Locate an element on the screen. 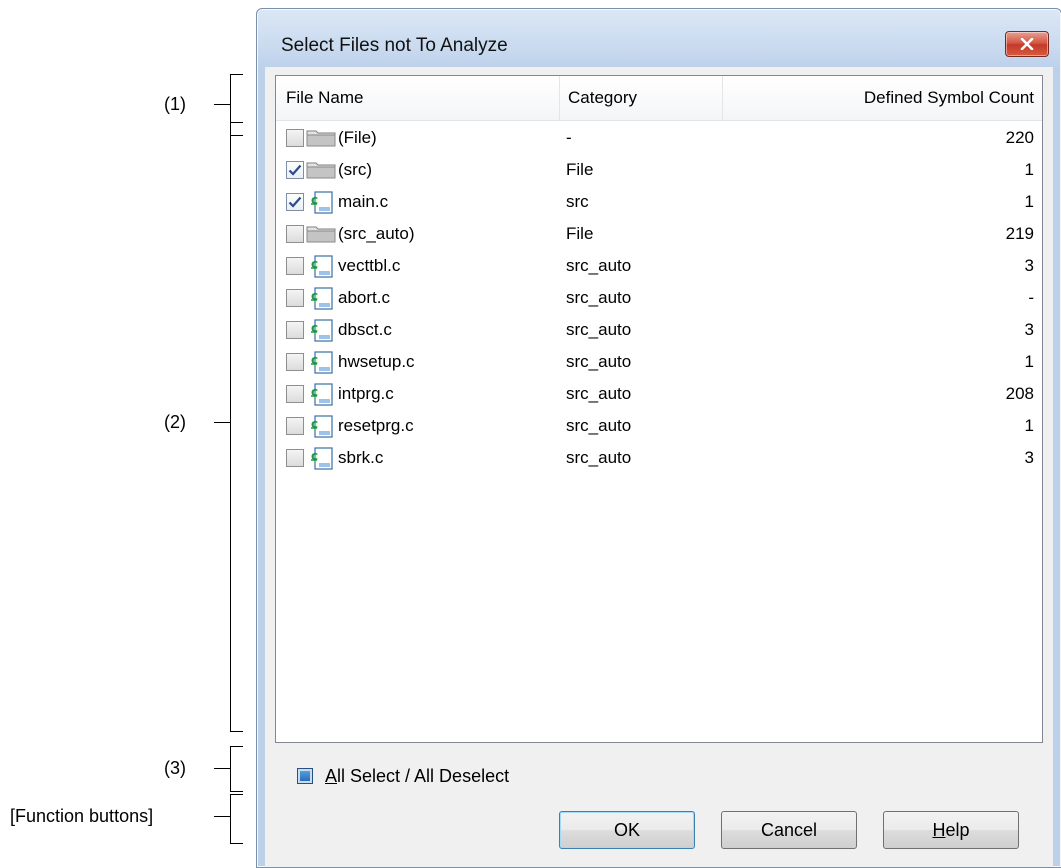  annotation-2-bracket is located at coordinates (236, 427).